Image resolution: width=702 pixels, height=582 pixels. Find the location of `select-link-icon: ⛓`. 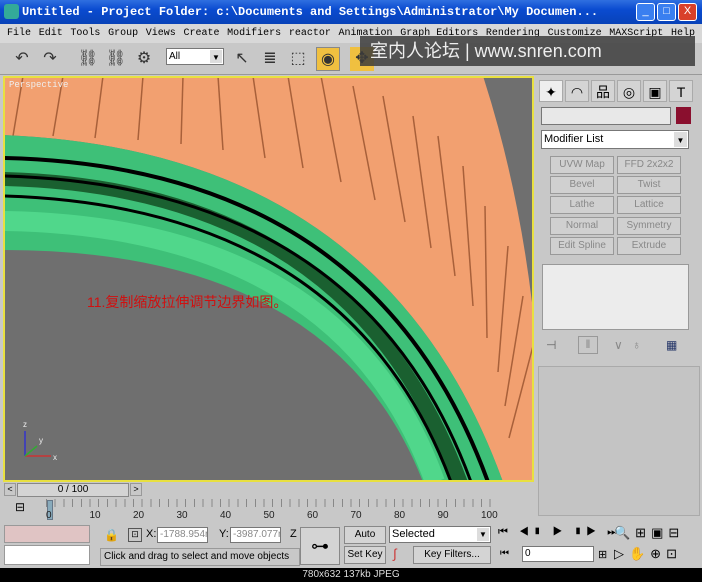

select-link-icon: ⛓ is located at coordinates (88, 59).